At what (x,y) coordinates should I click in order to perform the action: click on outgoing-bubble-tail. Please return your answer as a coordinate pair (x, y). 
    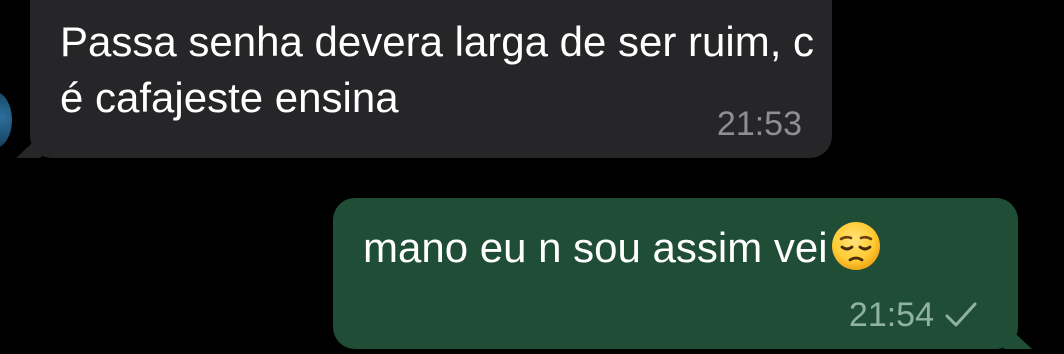
    Looking at the image, I should click on (1018, 336).